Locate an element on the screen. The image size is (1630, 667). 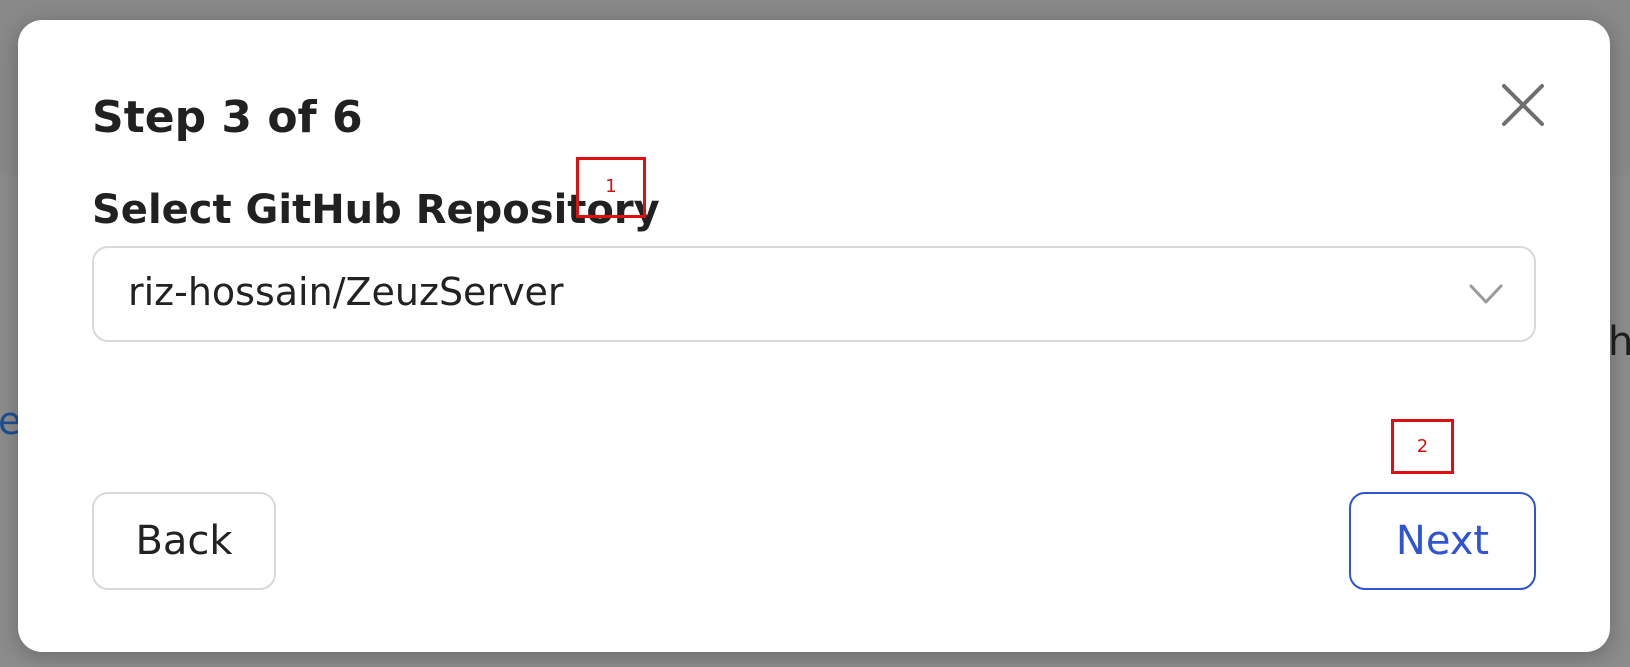
chevron-down-icon is located at coordinates (1486, 294).